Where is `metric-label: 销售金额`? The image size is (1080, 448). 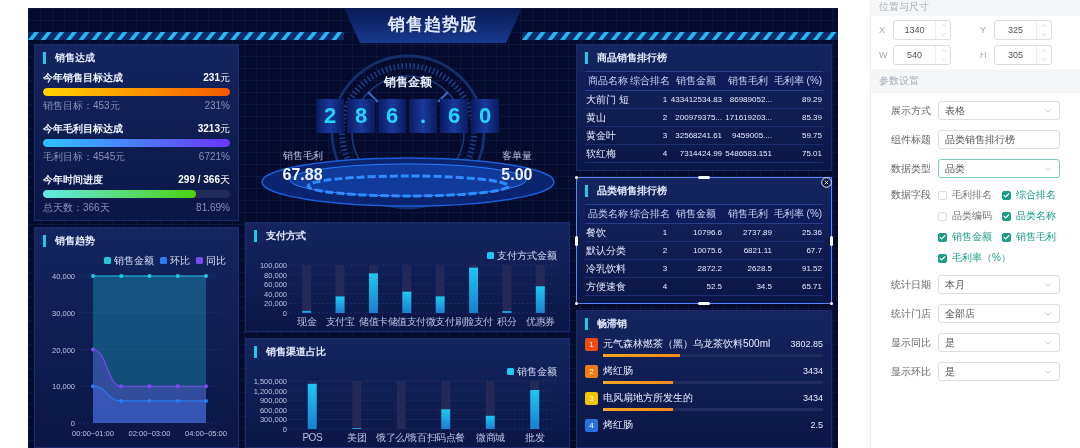 metric-label: 销售金额 is located at coordinates (407, 82).